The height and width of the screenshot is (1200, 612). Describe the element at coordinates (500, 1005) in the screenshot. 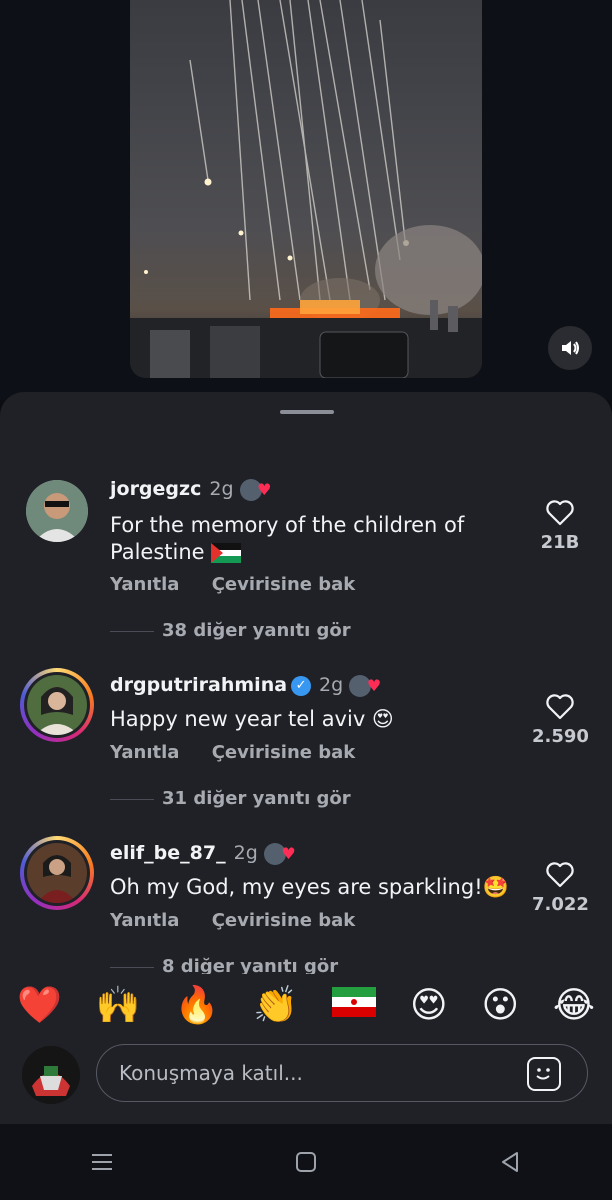

I see `emoji-surprised: 😮` at that location.